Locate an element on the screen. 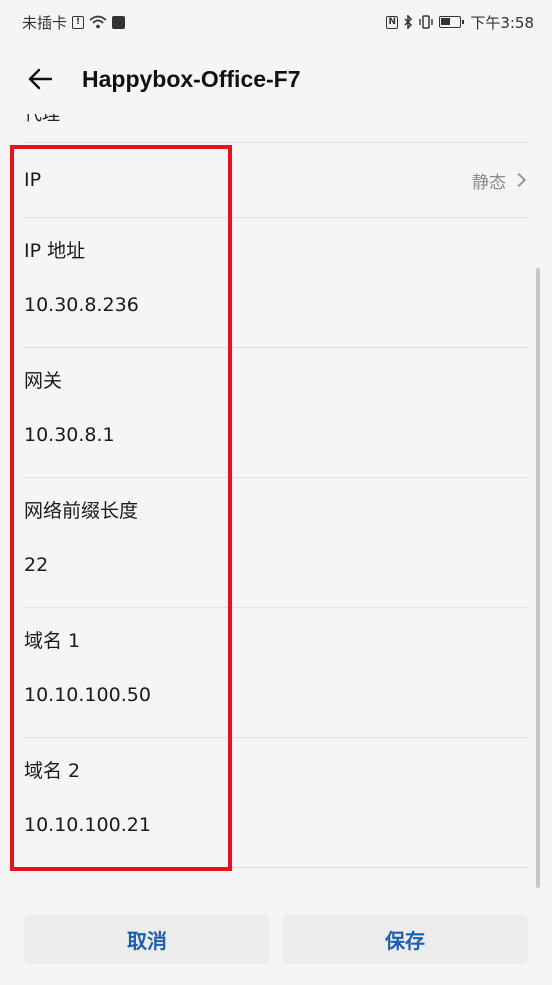 Image resolution: width=552 pixels, height=985 pixels. status-left: 未插卡 ! is located at coordinates (74, 22).